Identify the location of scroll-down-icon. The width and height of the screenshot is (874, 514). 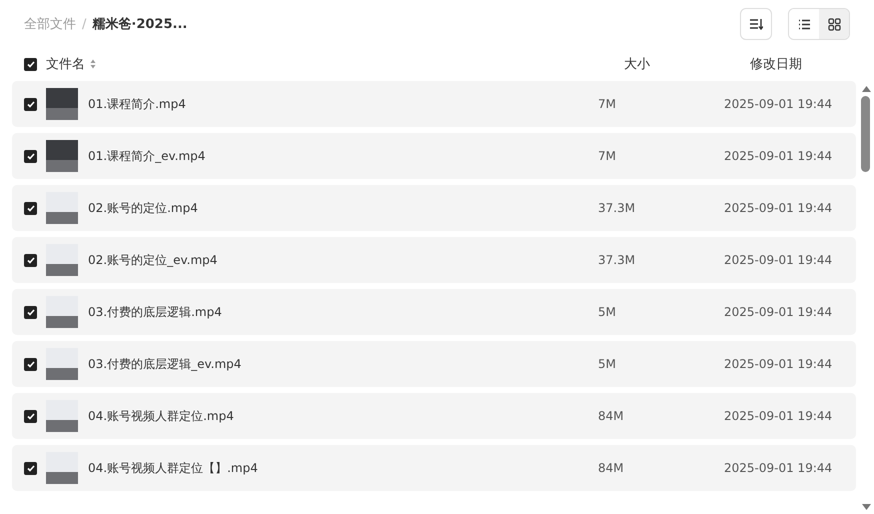
(866, 507).